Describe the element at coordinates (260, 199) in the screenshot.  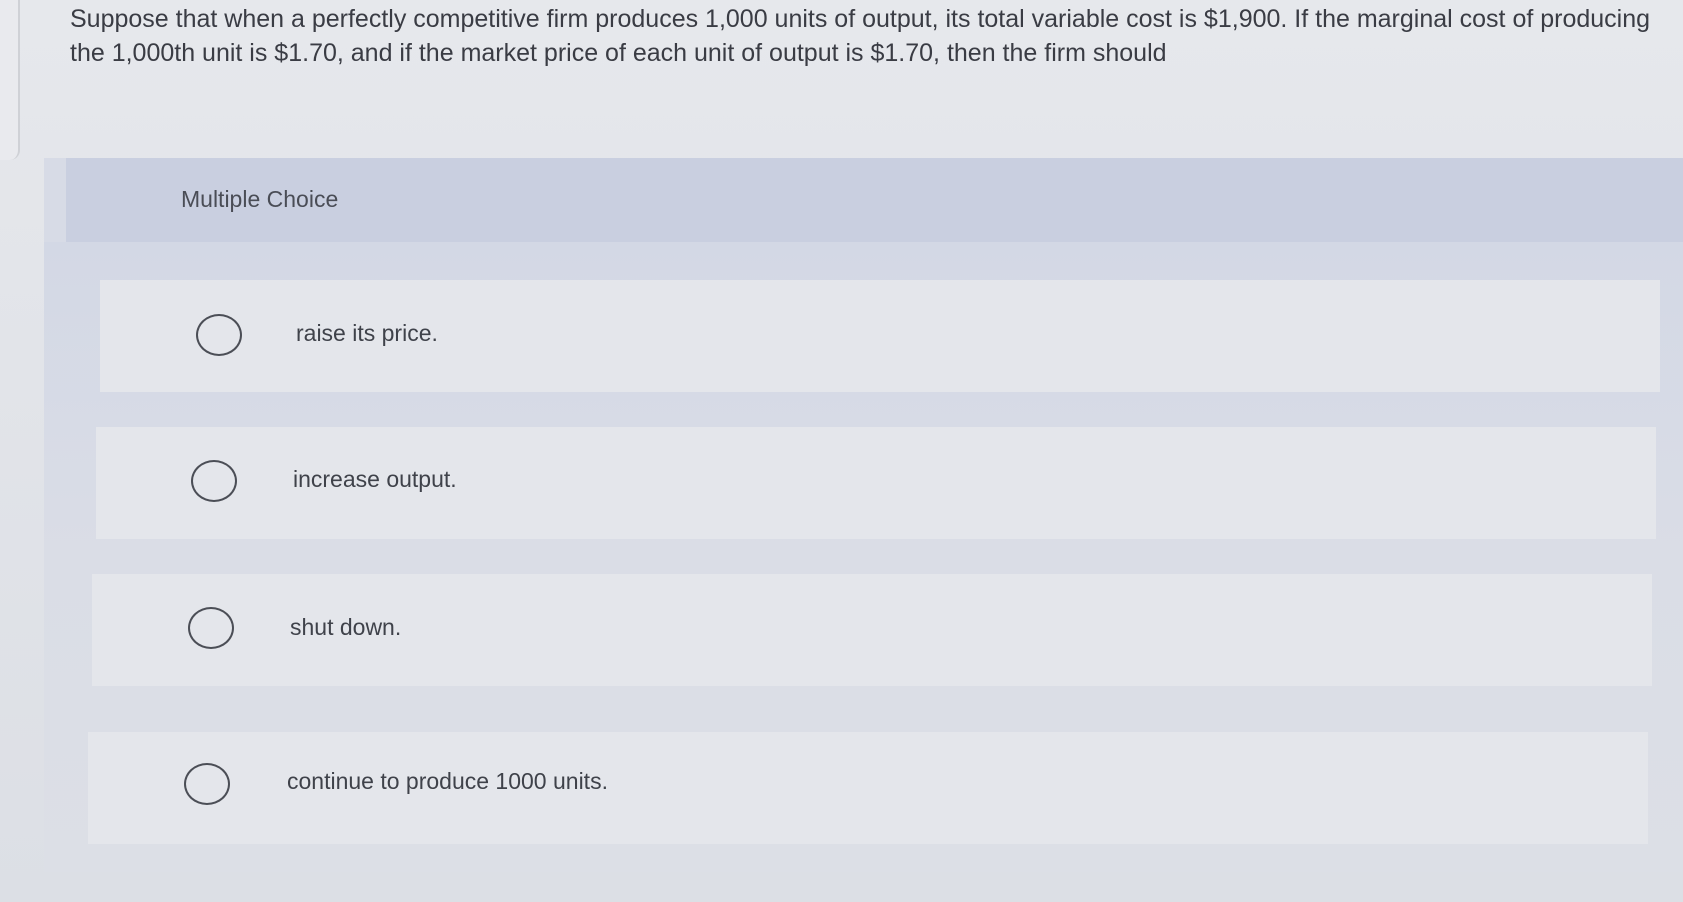
I see `multiple-choice-title: Multiple Choice` at that location.